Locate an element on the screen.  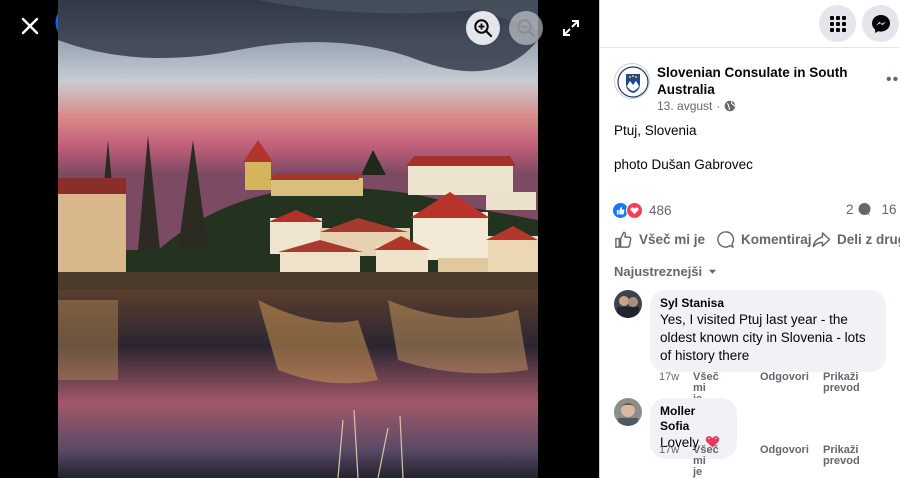
zoom-in-icon is located at coordinates (483, 28).